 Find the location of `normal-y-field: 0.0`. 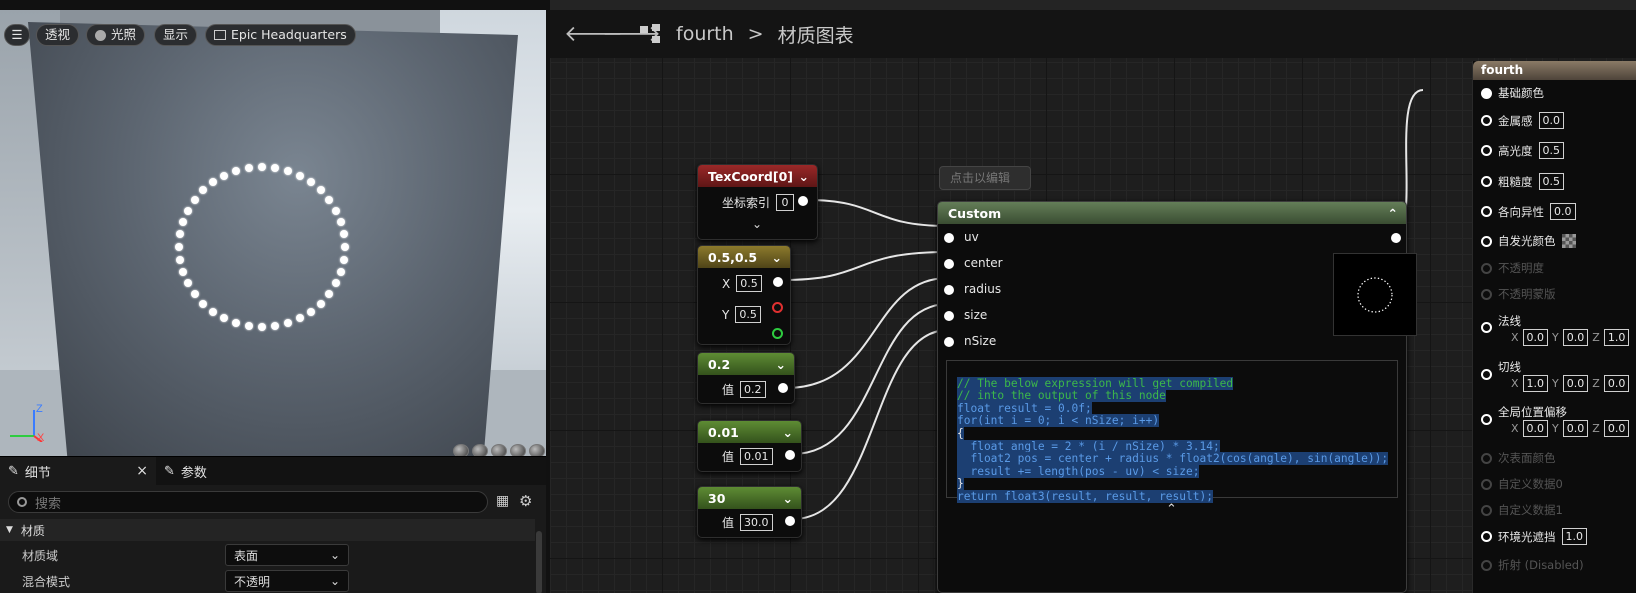

normal-y-field: 0.0 is located at coordinates (1575, 337).